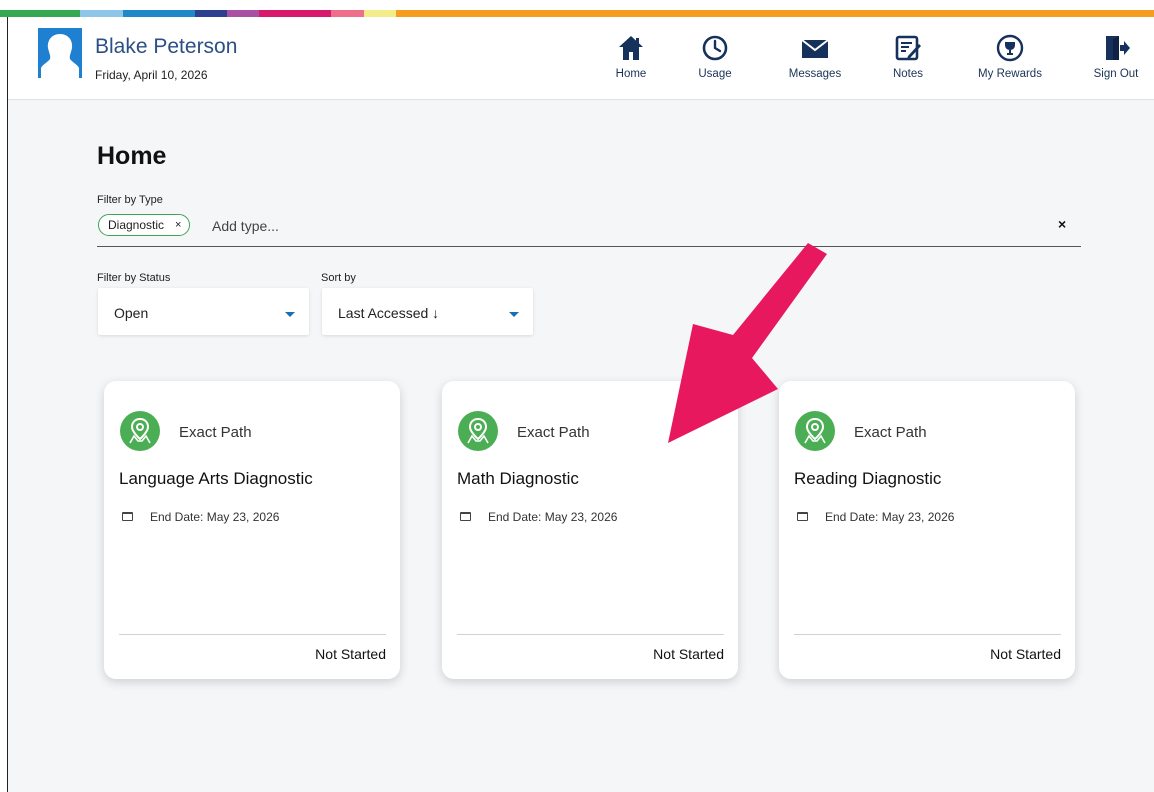 This screenshot has height=792, width=1154. I want to click on stripe-orange, so click(775, 13).